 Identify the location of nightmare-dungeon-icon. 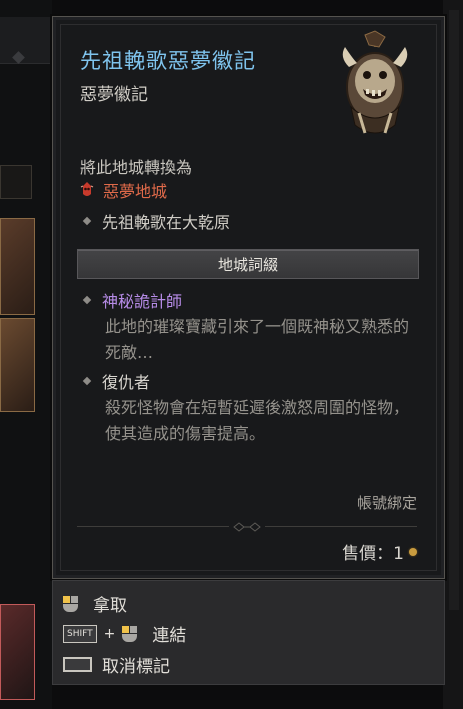
(87, 189).